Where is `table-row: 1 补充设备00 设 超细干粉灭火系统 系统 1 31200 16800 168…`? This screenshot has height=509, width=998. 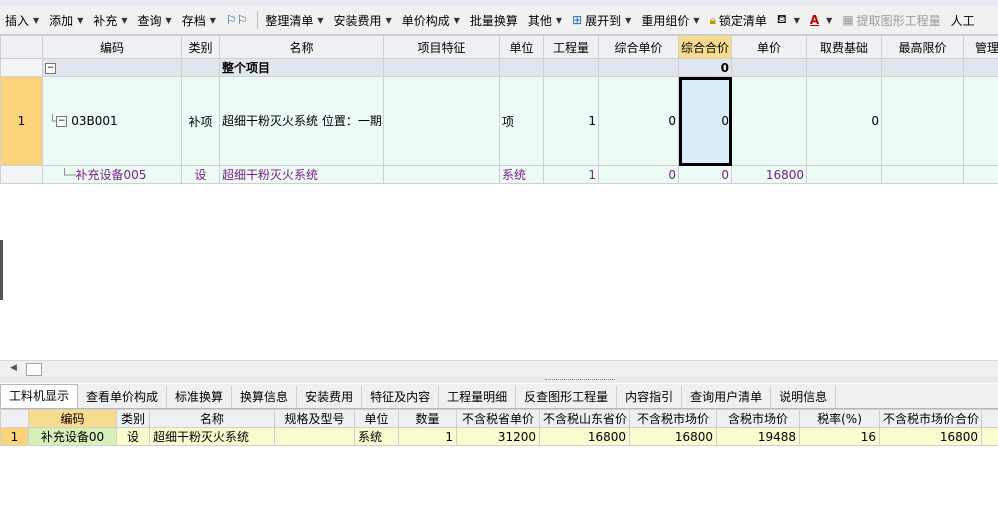
table-row: 1 补充设备00 设 超细干粉灭火系统 系统 1 31200 16800 168… is located at coordinates (499, 436).